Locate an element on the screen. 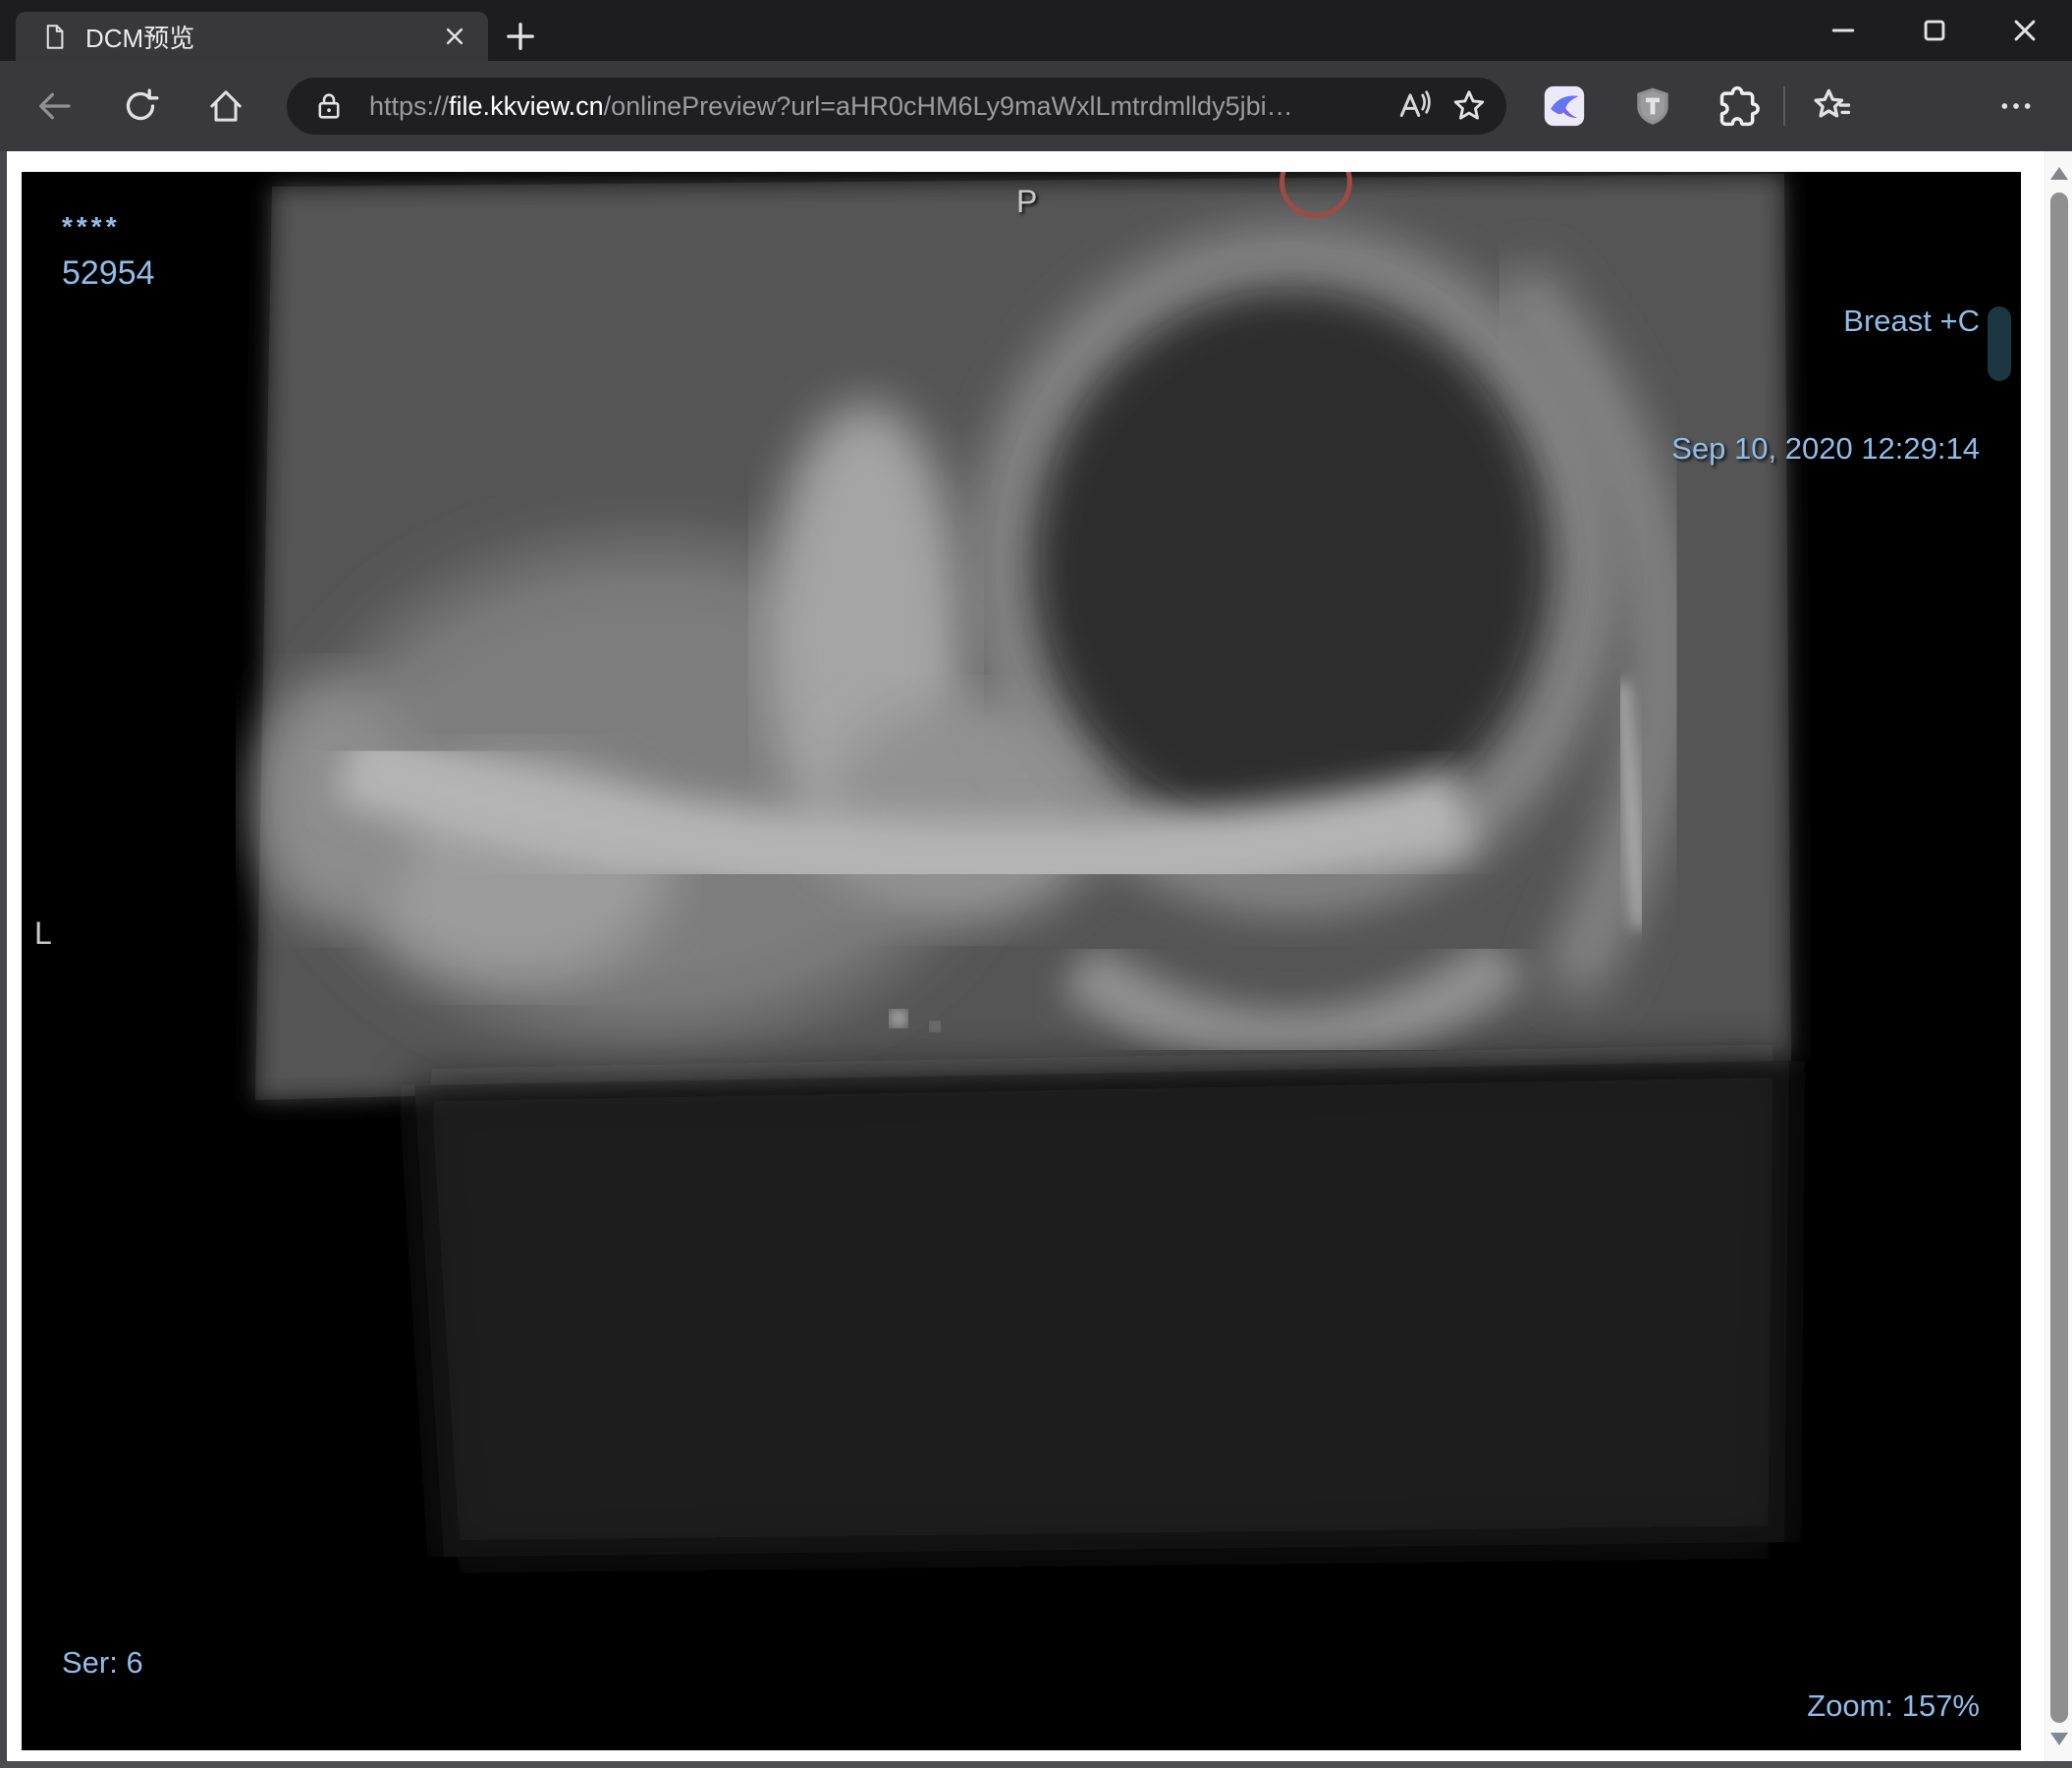 The width and height of the screenshot is (2072, 1768). window-close-button is located at coordinates (2024, 30).